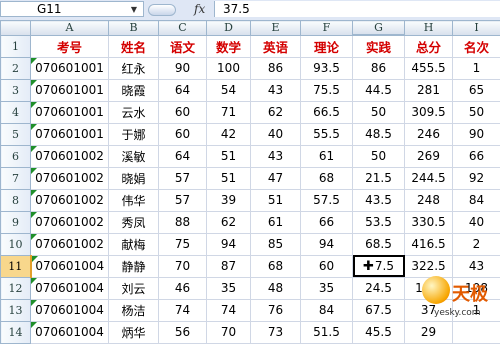  What do you see at coordinates (16, 90) in the screenshot?
I see `row-header: 3` at bounding box center [16, 90].